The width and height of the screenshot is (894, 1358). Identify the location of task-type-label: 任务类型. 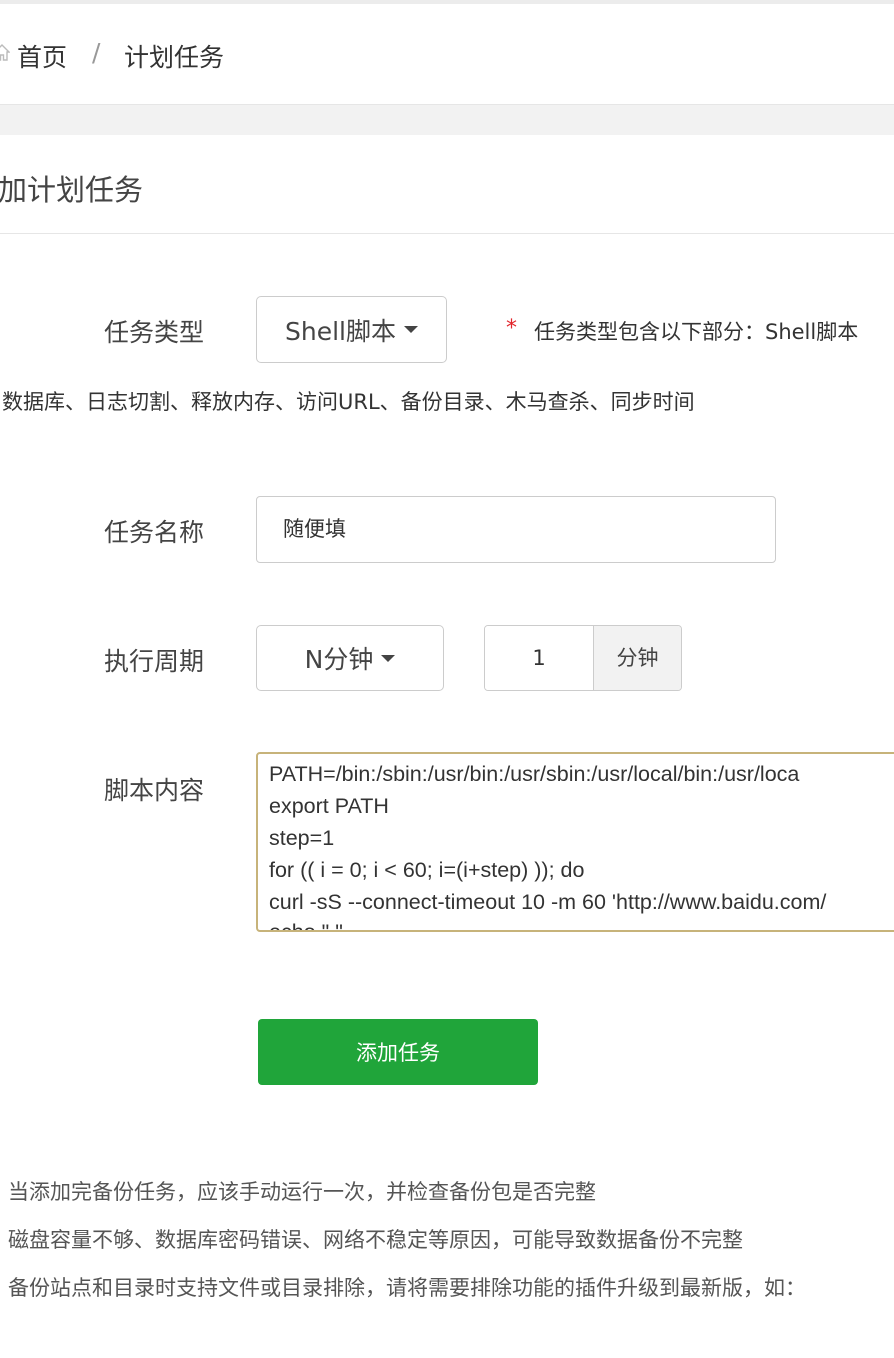
(154, 332).